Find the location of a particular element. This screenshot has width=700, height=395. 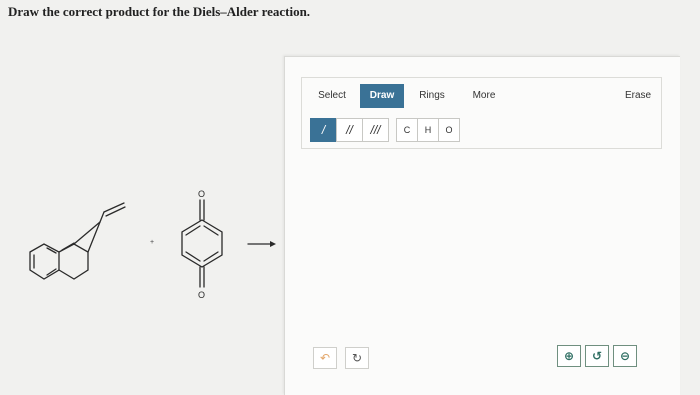

quinone-ring is located at coordinates (202, 243).